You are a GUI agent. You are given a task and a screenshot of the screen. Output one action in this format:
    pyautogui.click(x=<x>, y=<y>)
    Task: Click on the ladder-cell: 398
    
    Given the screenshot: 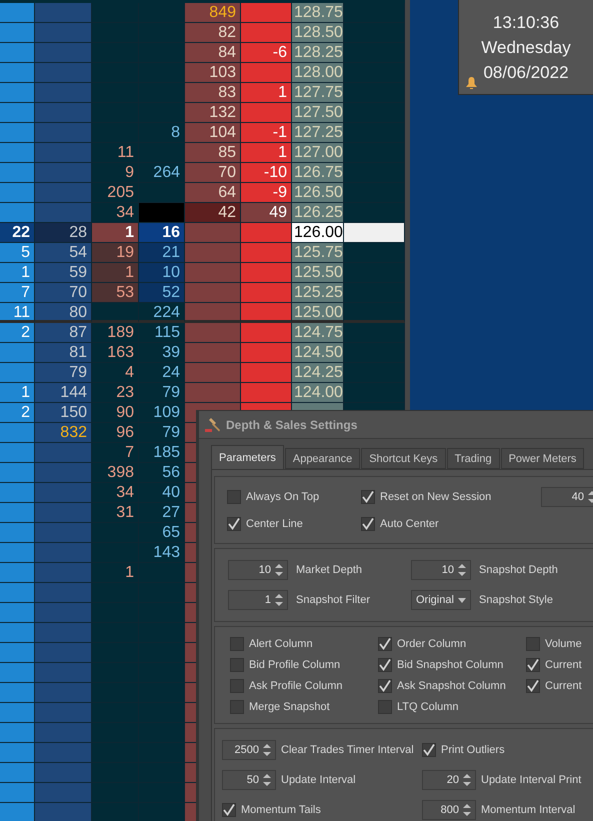 What is the action you would take?
    pyautogui.click(x=115, y=473)
    